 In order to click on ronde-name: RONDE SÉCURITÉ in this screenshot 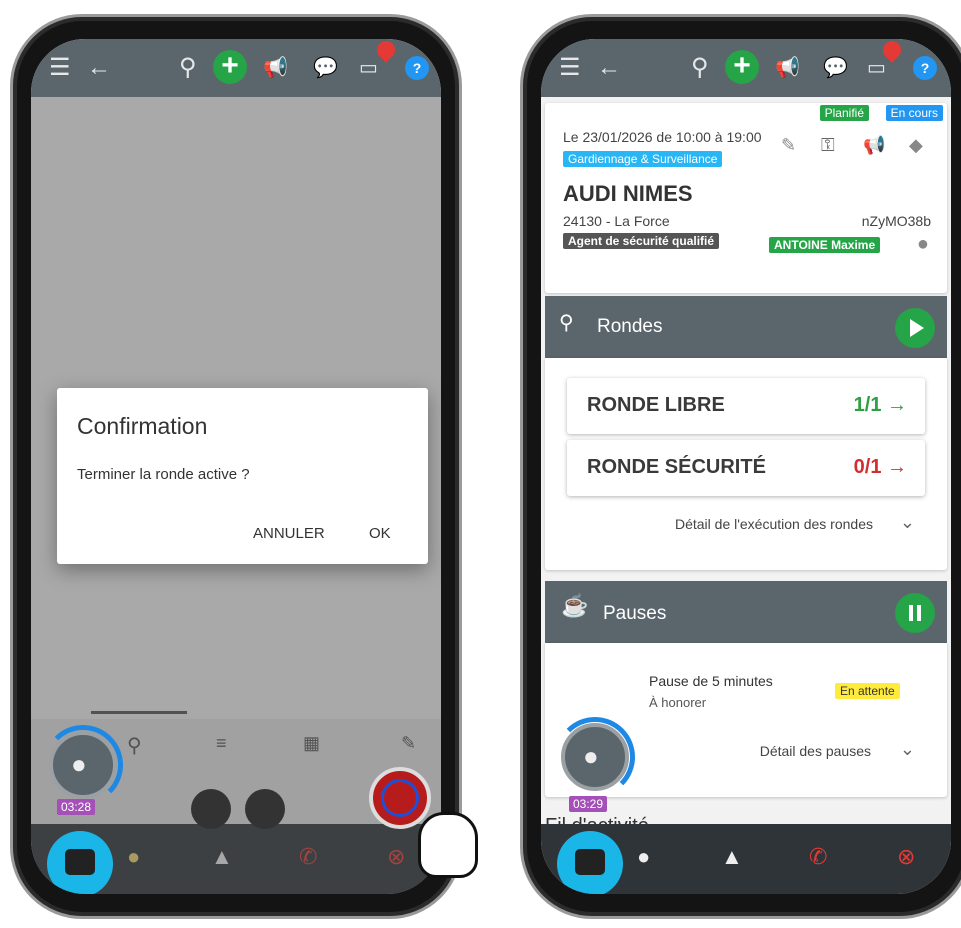, I will do `click(676, 467)`.